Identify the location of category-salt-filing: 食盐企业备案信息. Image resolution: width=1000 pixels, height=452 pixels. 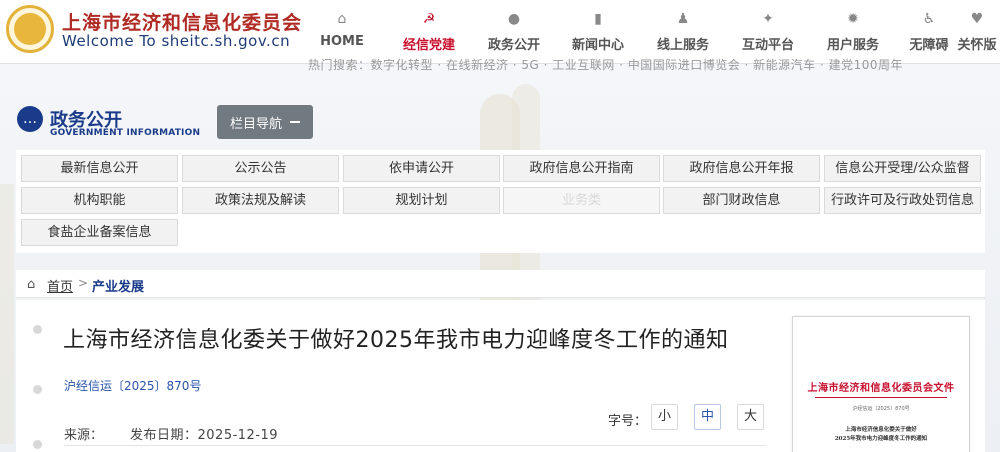
(99, 232).